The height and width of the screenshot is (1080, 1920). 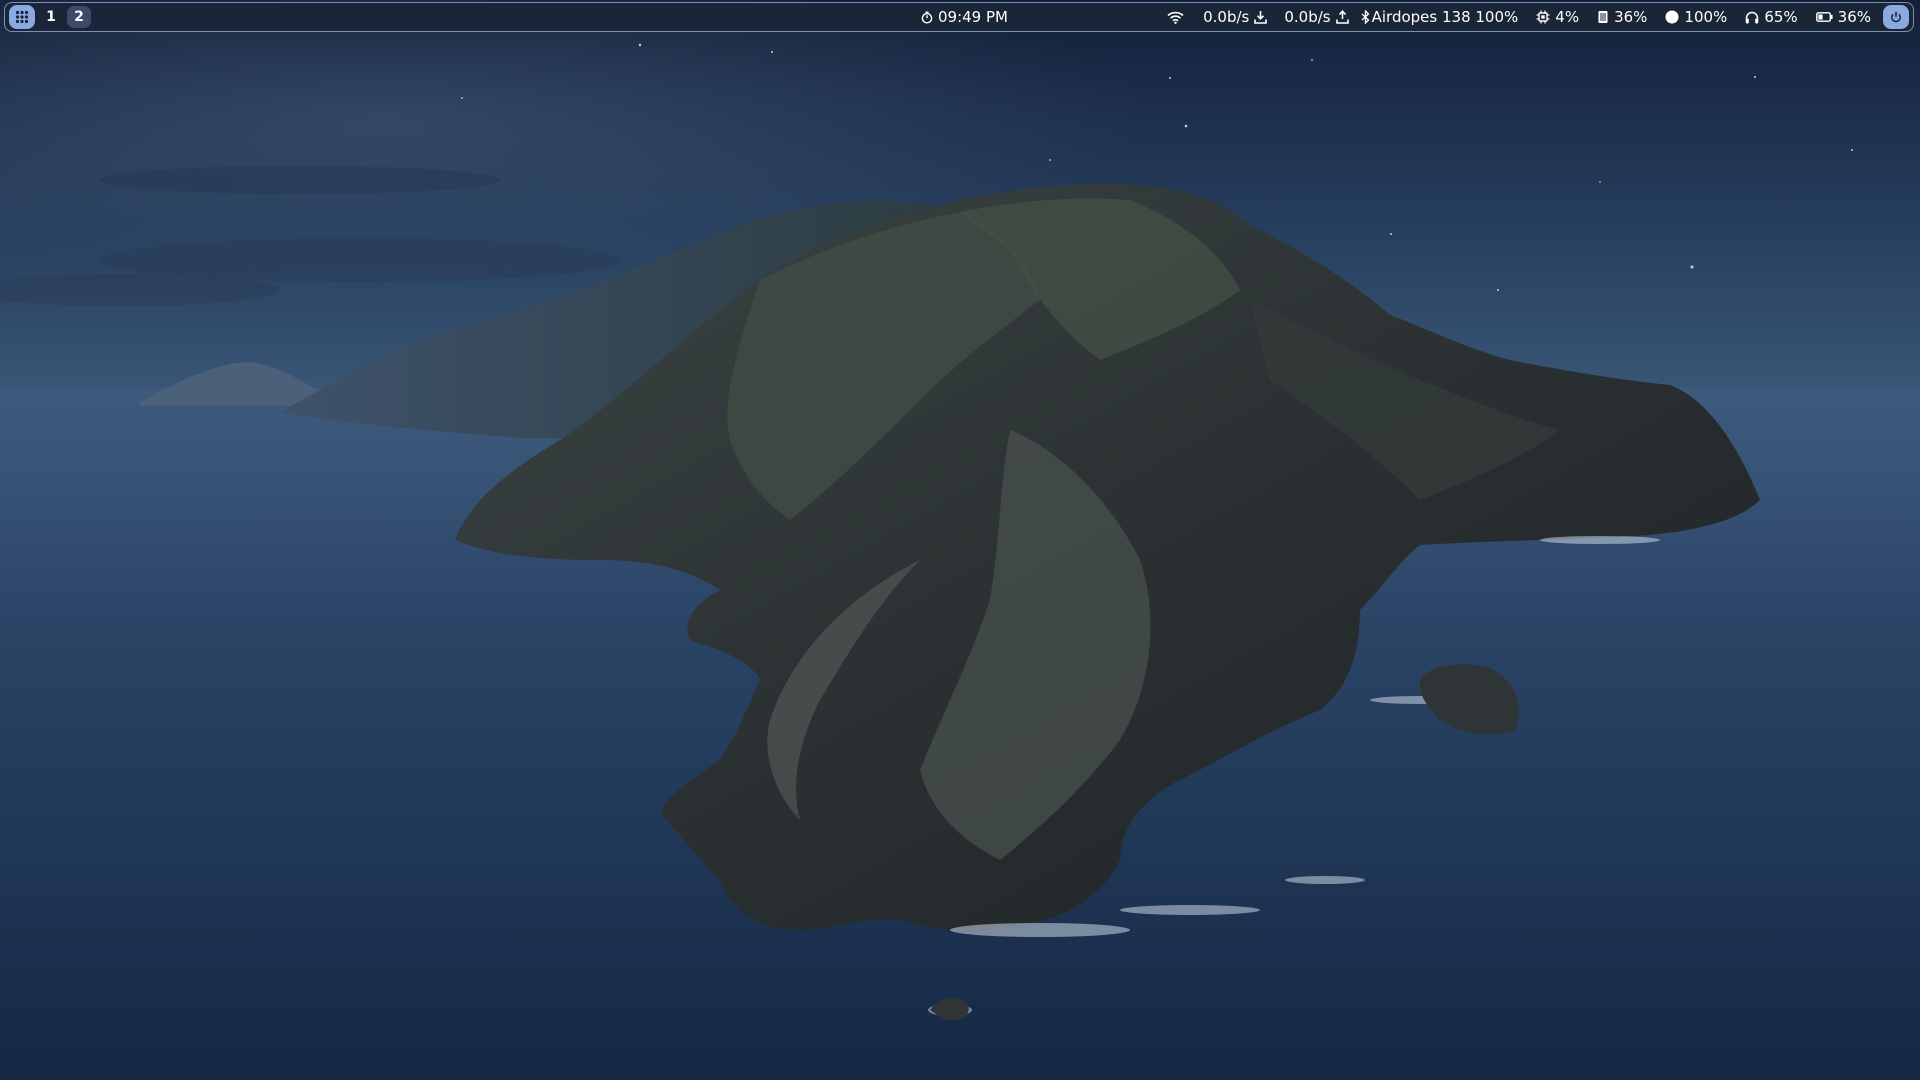 I want to click on network-upload-speed: 0.0b/s, so click(x=1307, y=17).